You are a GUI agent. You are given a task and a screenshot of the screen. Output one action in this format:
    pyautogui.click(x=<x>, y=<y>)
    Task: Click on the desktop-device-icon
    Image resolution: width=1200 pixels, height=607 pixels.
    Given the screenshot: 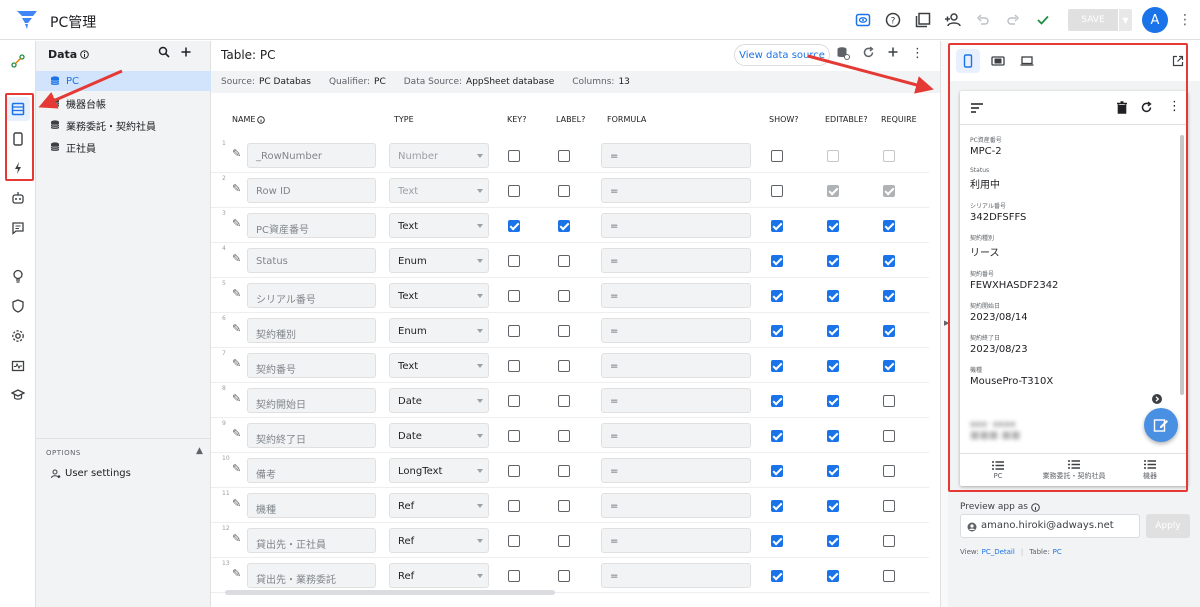 What is the action you would take?
    pyautogui.click(x=1027, y=61)
    